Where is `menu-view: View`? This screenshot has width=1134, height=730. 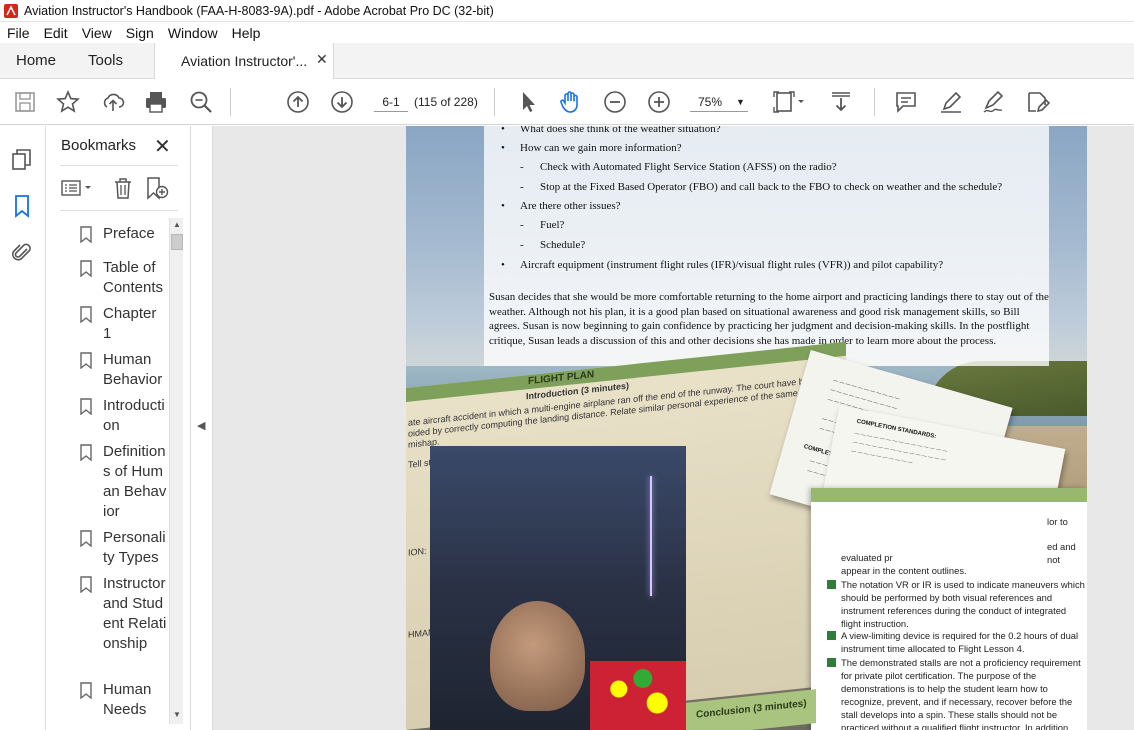
menu-view: View is located at coordinates (97, 33).